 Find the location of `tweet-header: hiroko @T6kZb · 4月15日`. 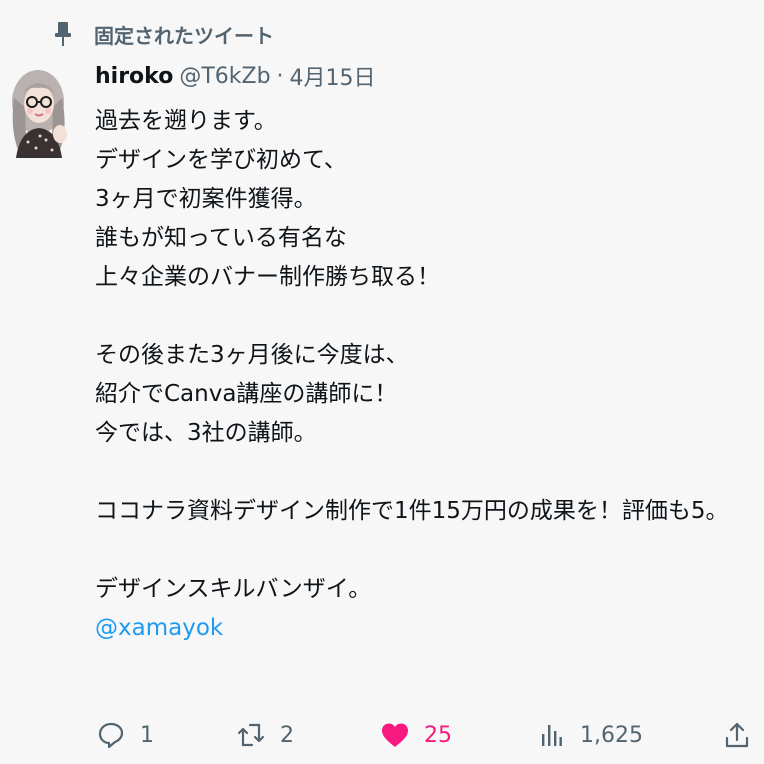

tweet-header: hiroko @T6kZb · 4月15日 is located at coordinates (425, 76).